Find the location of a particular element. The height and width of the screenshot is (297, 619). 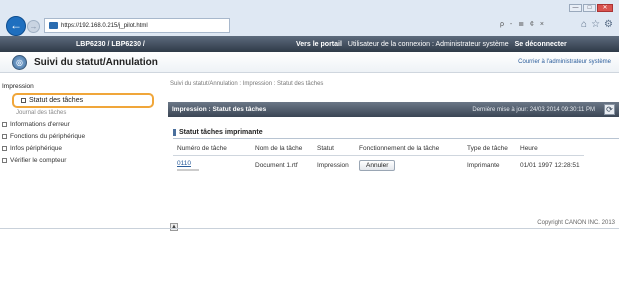

job-type-cell: Imprimante is located at coordinates (483, 165).